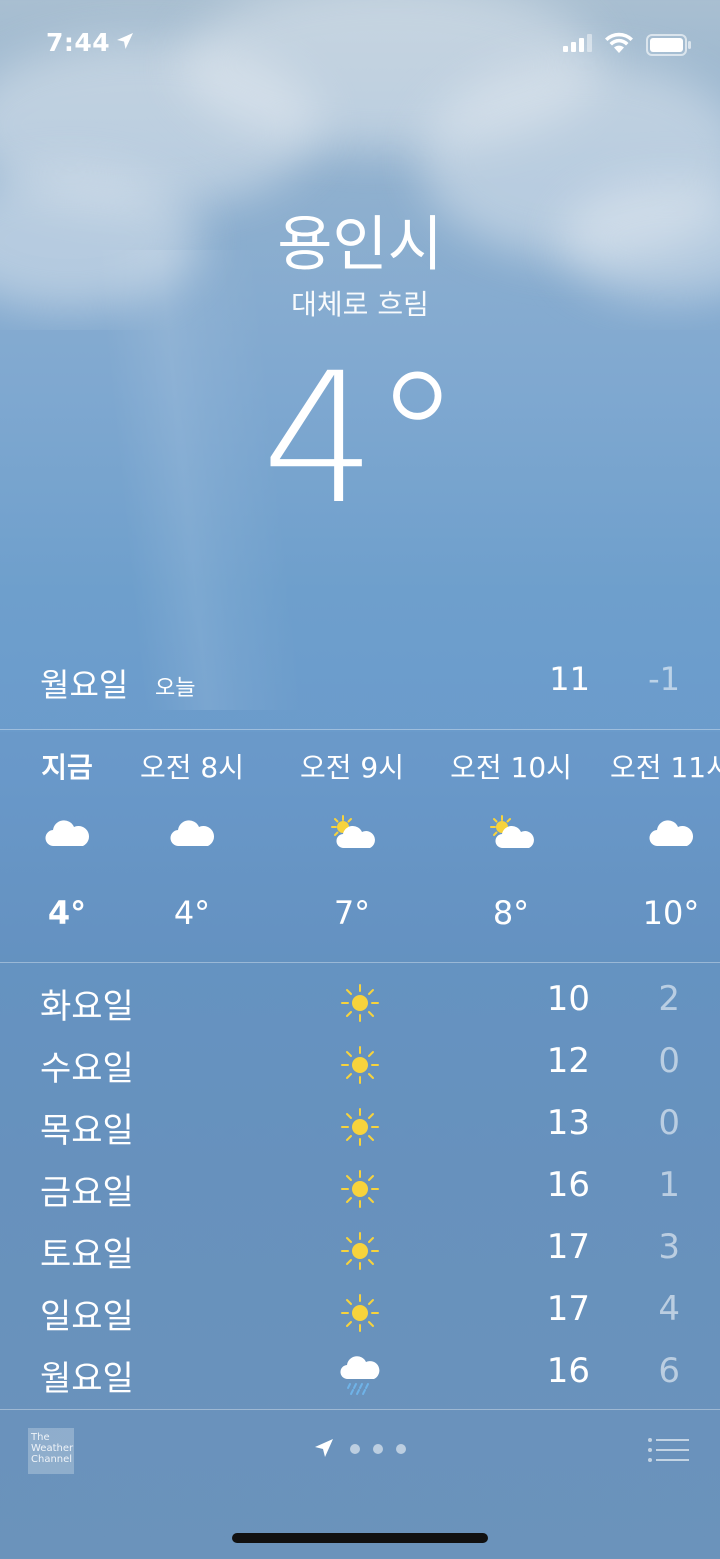 The height and width of the screenshot is (1559, 720). I want to click on daily-row: 월요일 16 6, so click(360, 1368).